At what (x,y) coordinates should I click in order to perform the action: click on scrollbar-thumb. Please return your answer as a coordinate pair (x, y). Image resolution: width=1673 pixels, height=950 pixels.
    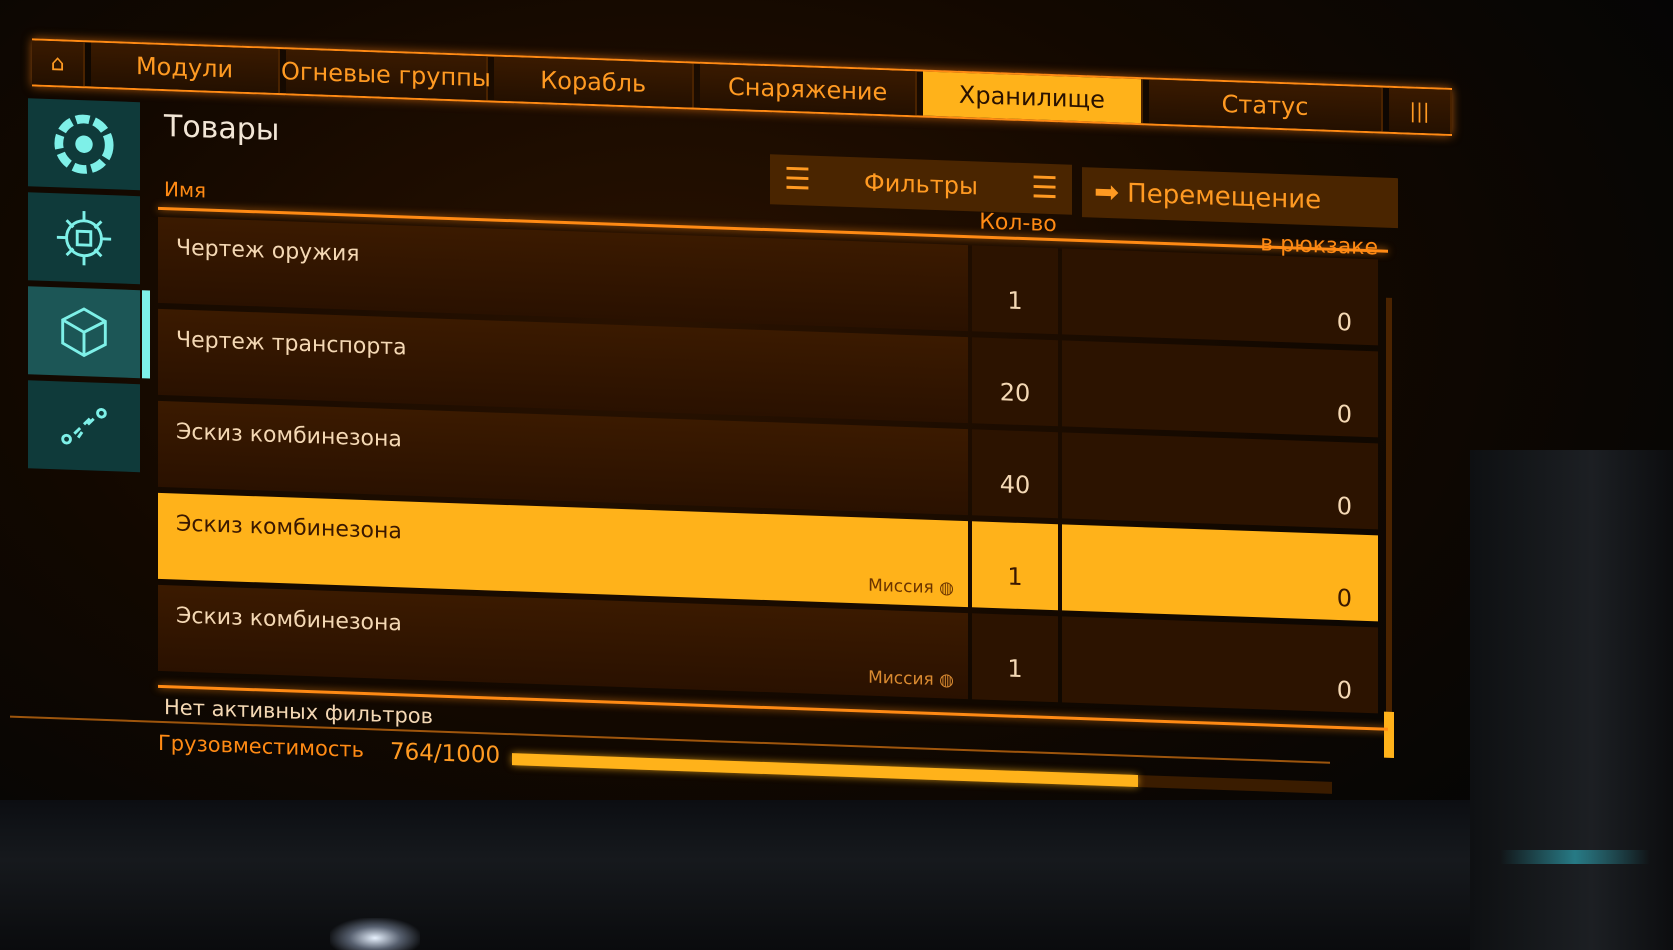
    Looking at the image, I should click on (1389, 734).